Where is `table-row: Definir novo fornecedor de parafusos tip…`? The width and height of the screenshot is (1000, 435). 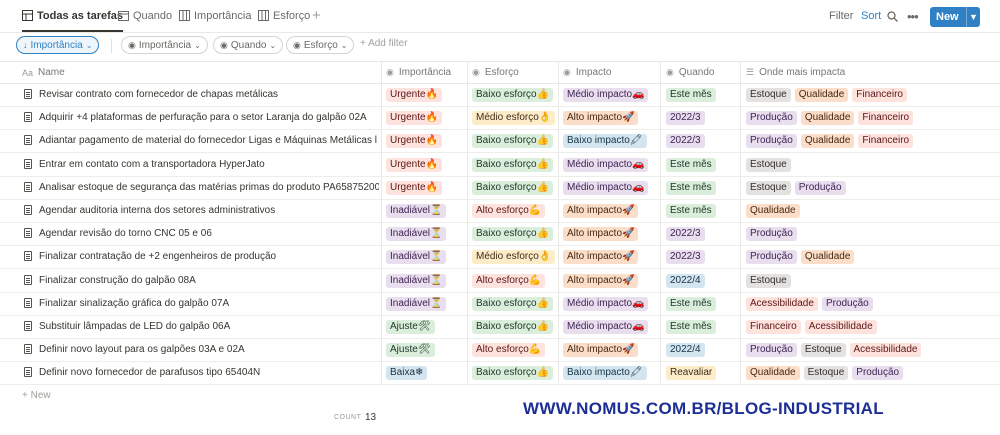
table-row: Definir novo fornecedor de parafusos tip… is located at coordinates (500, 373).